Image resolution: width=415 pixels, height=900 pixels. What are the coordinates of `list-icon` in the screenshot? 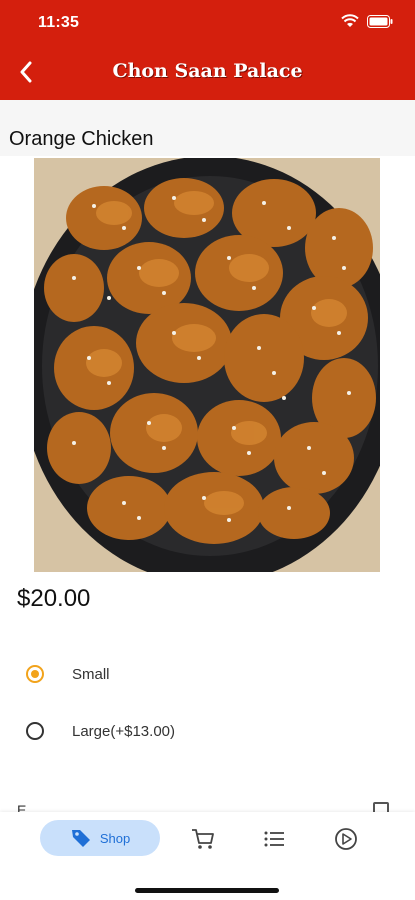 It's located at (274, 839).